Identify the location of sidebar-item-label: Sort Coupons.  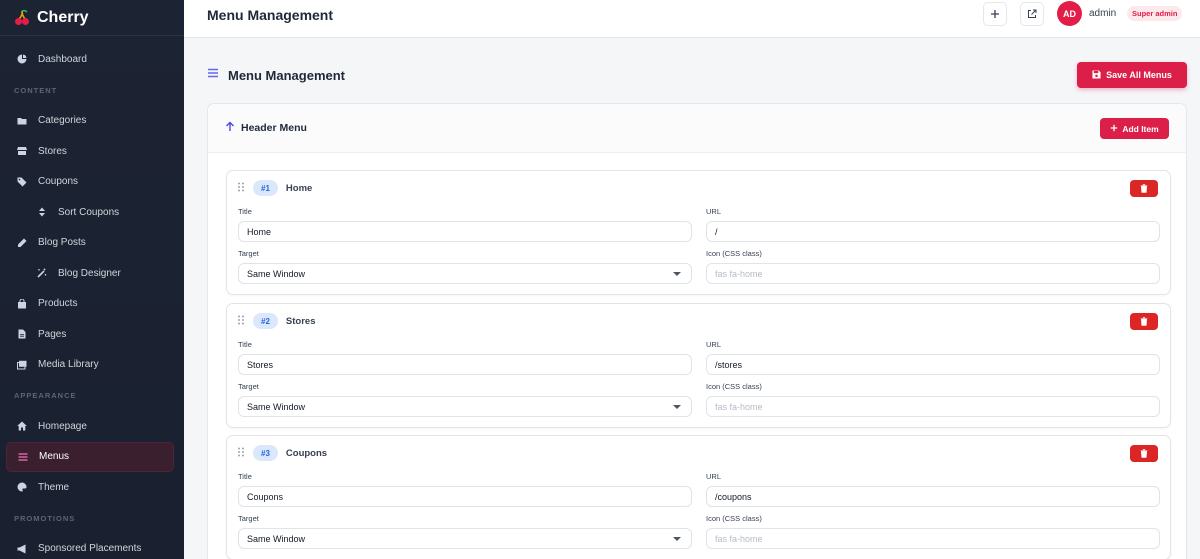
(89, 212).